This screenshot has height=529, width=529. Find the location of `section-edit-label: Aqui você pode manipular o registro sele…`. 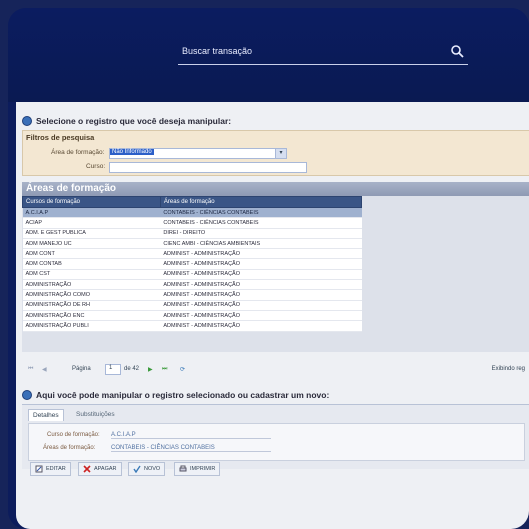

section-edit-label: Aqui você pode manipular o registro sele… is located at coordinates (183, 395).